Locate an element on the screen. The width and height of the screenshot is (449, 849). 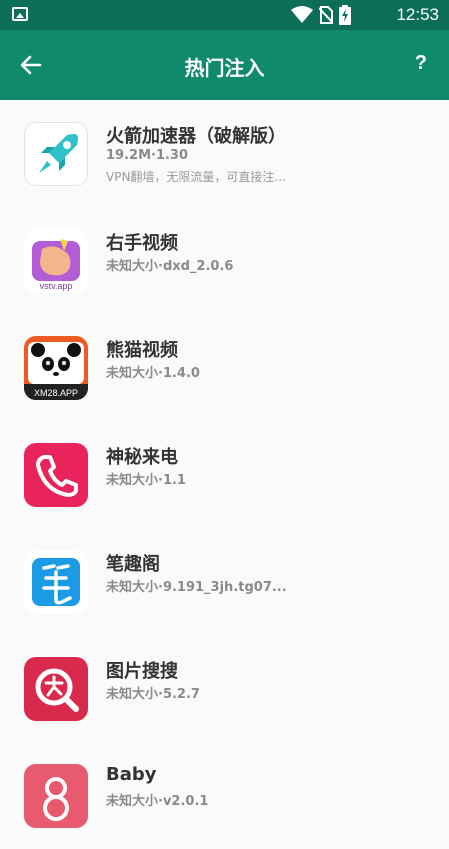
status-icons is located at coordinates (321, 15).